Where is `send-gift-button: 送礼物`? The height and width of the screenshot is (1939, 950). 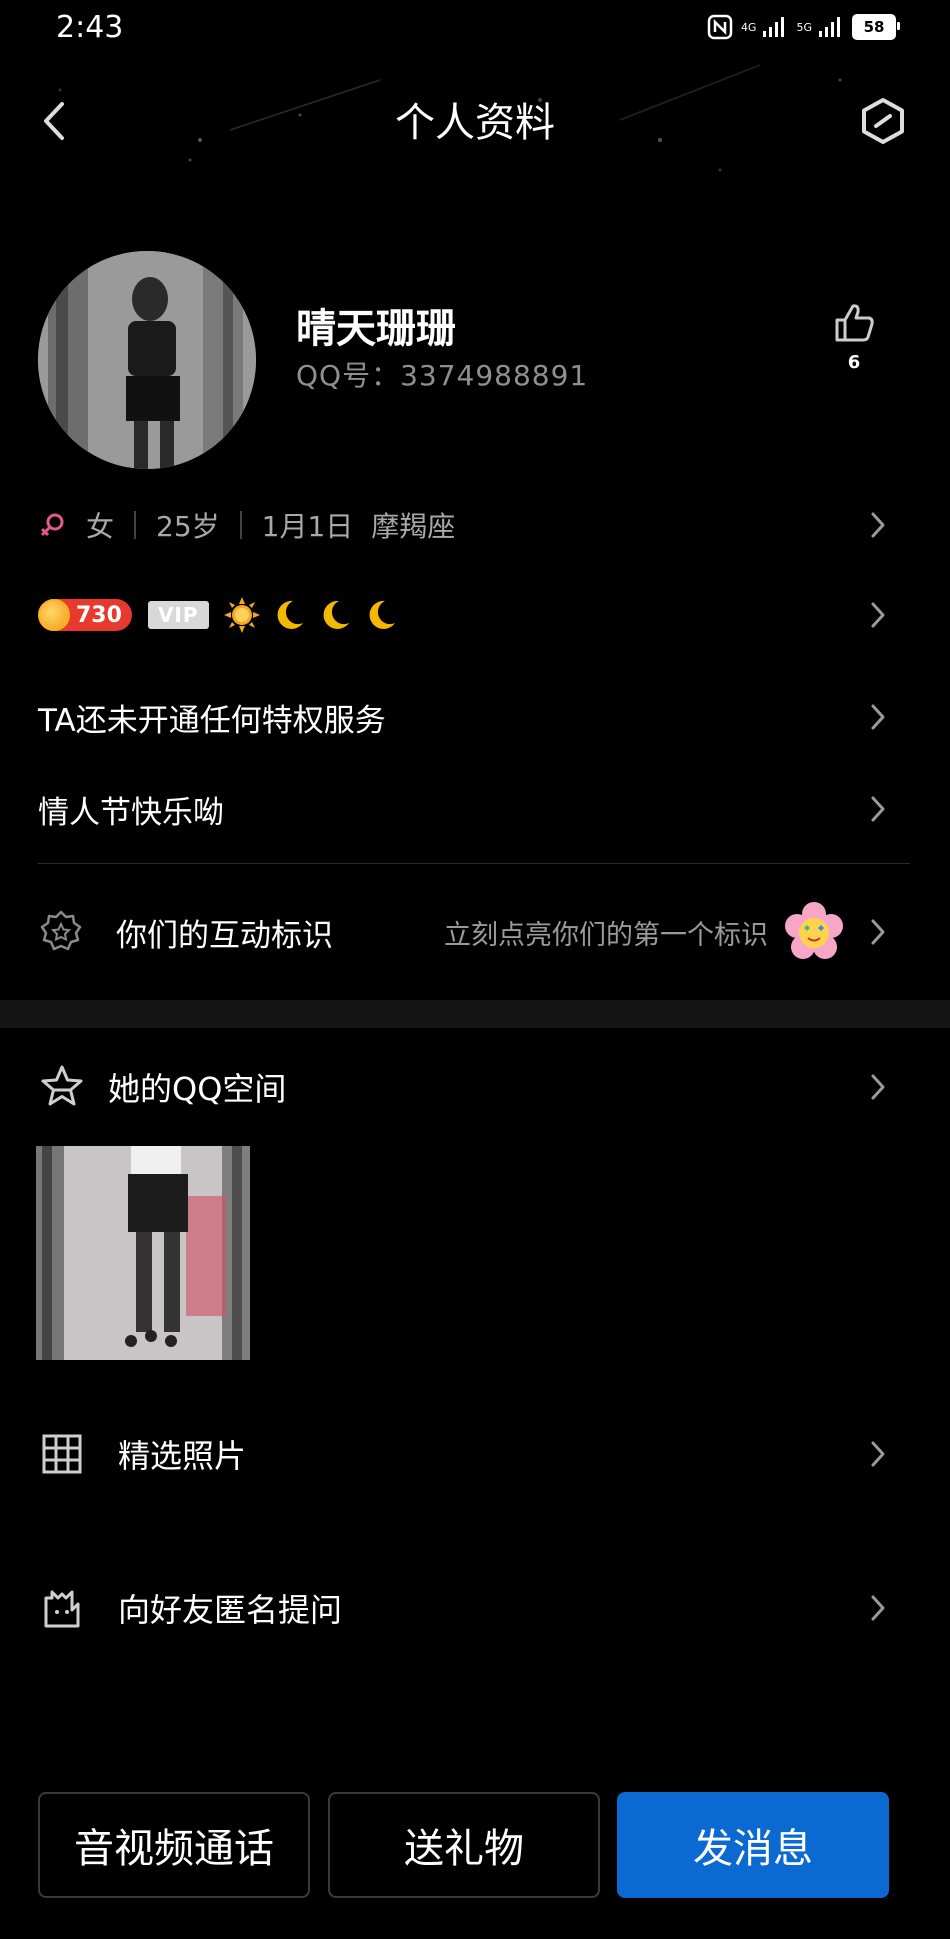
send-gift-button: 送礼物 is located at coordinates (464, 1845).